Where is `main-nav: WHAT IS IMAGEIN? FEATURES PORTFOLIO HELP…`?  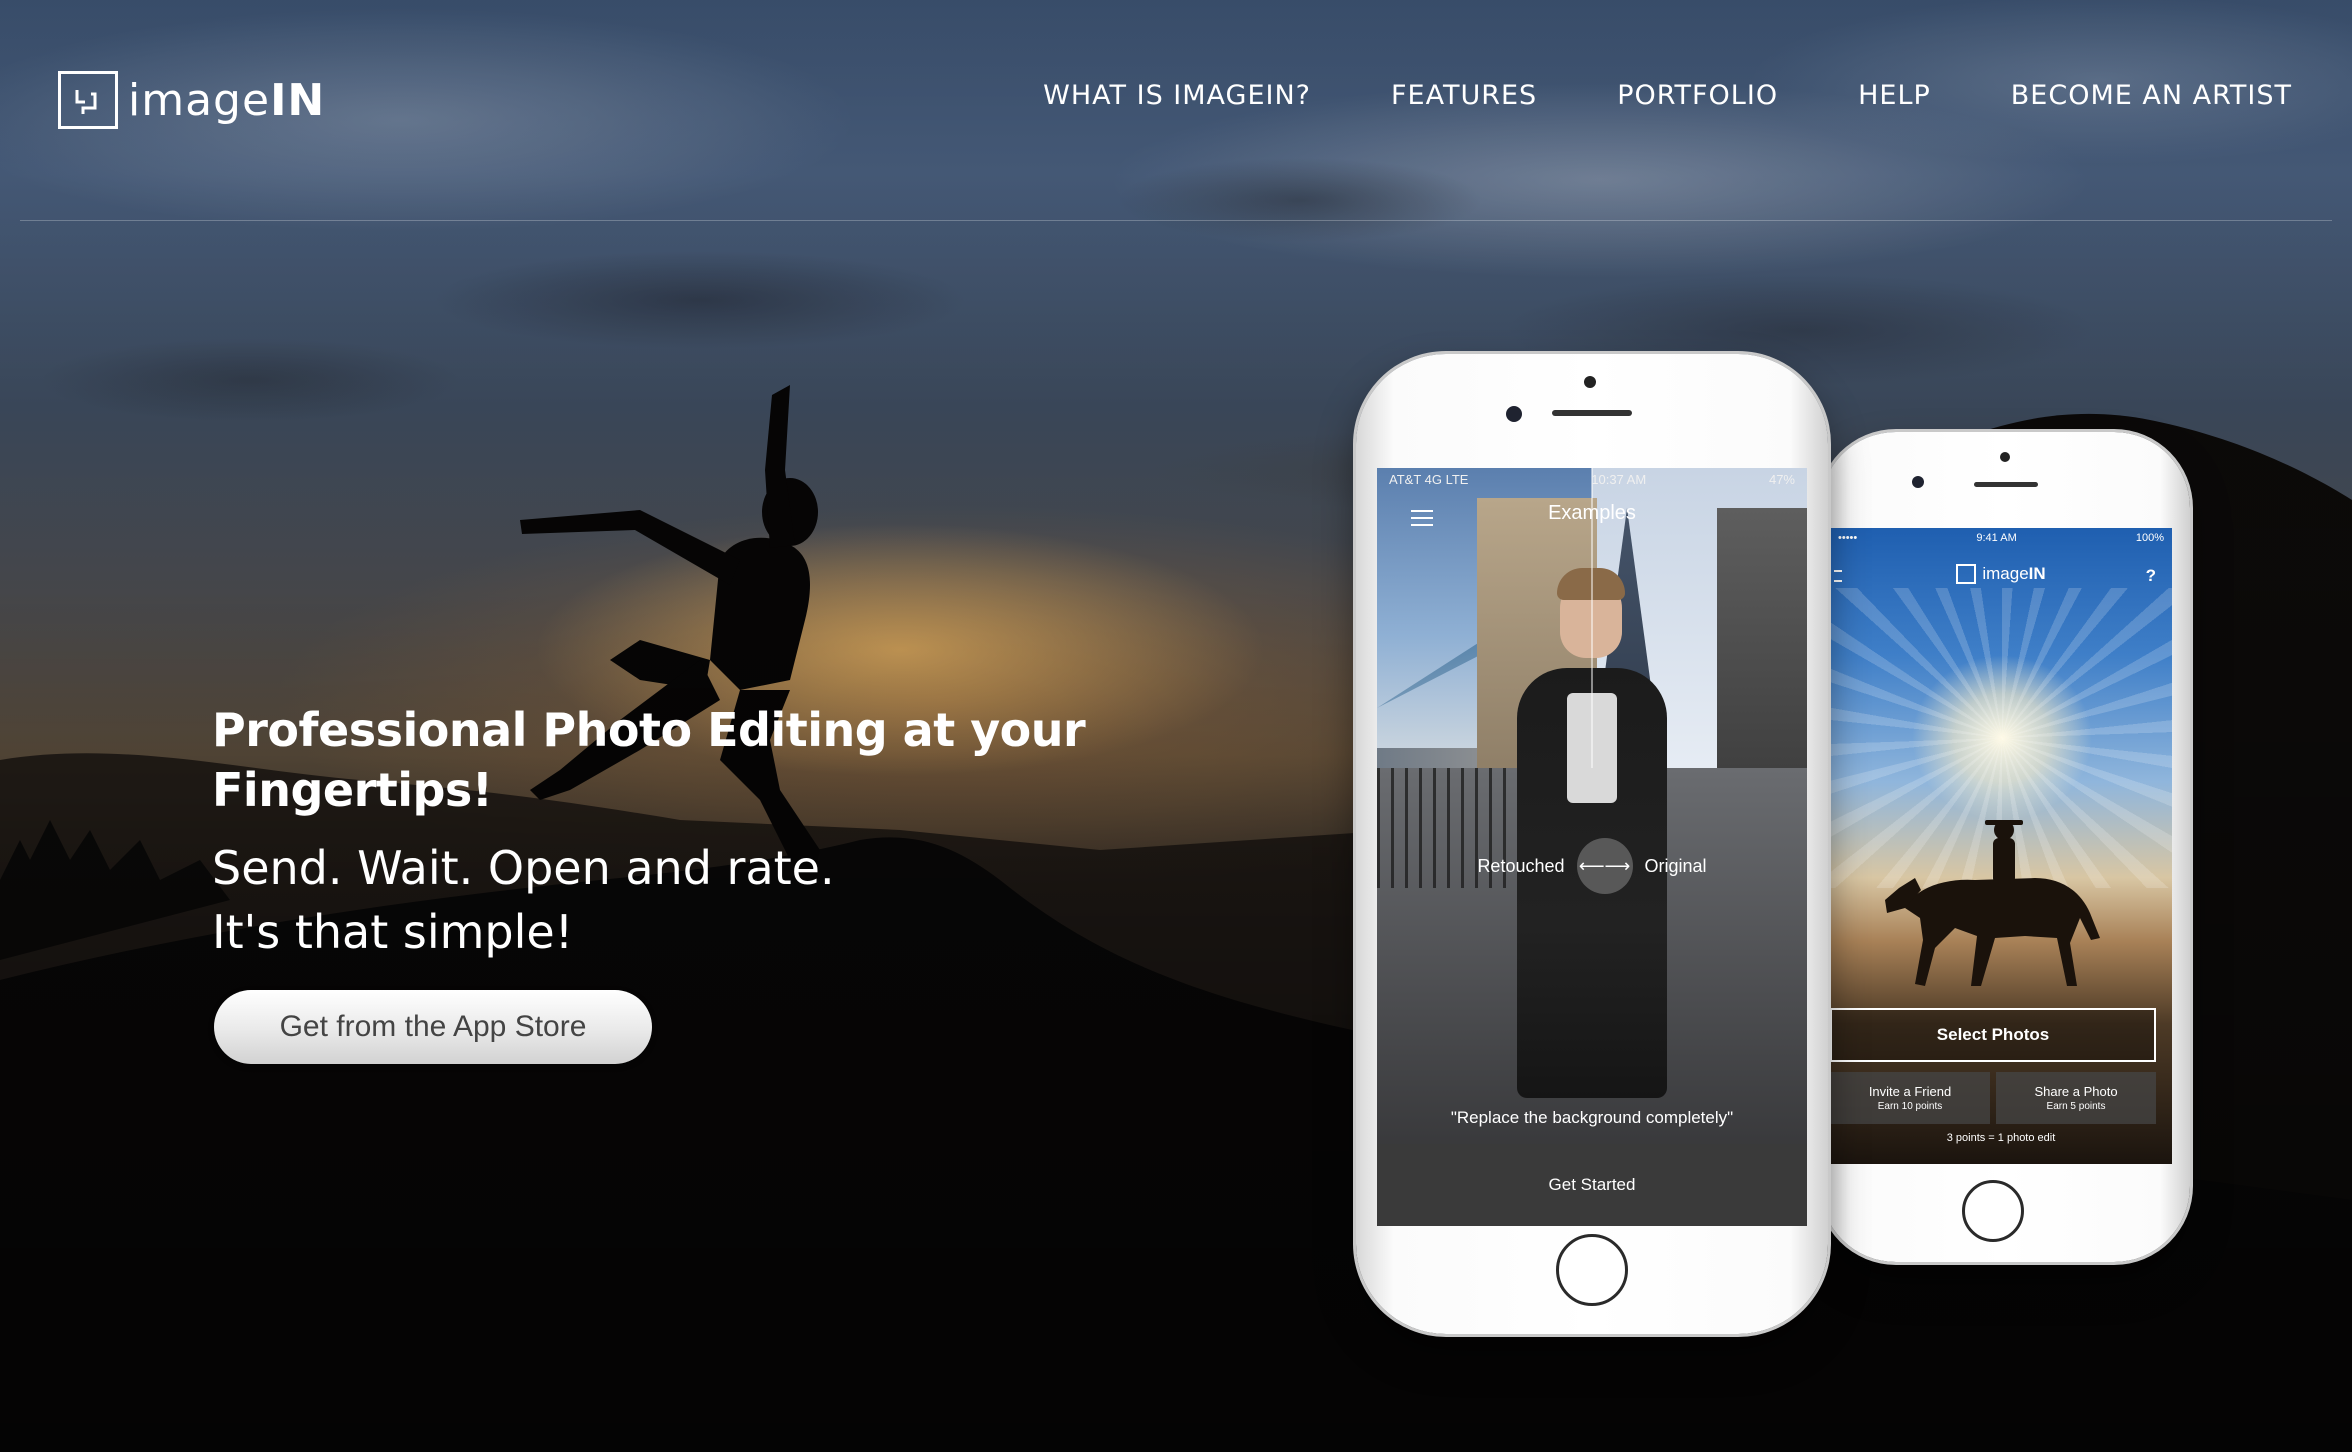 main-nav: WHAT IS IMAGEIN? FEATURES PORTFOLIO HELP… is located at coordinates (1627, 95).